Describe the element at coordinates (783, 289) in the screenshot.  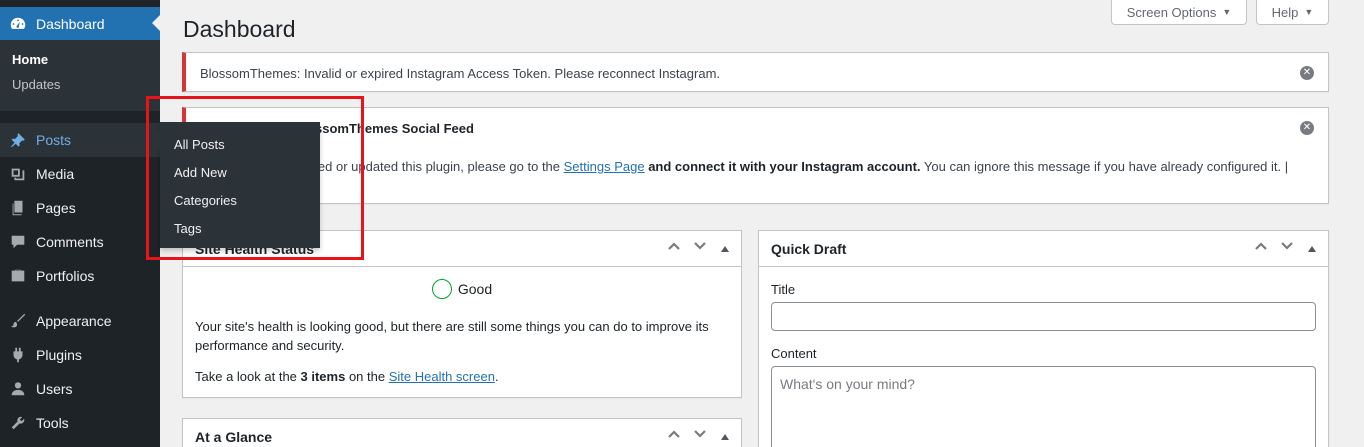
I see `title-field-label: Title` at that location.